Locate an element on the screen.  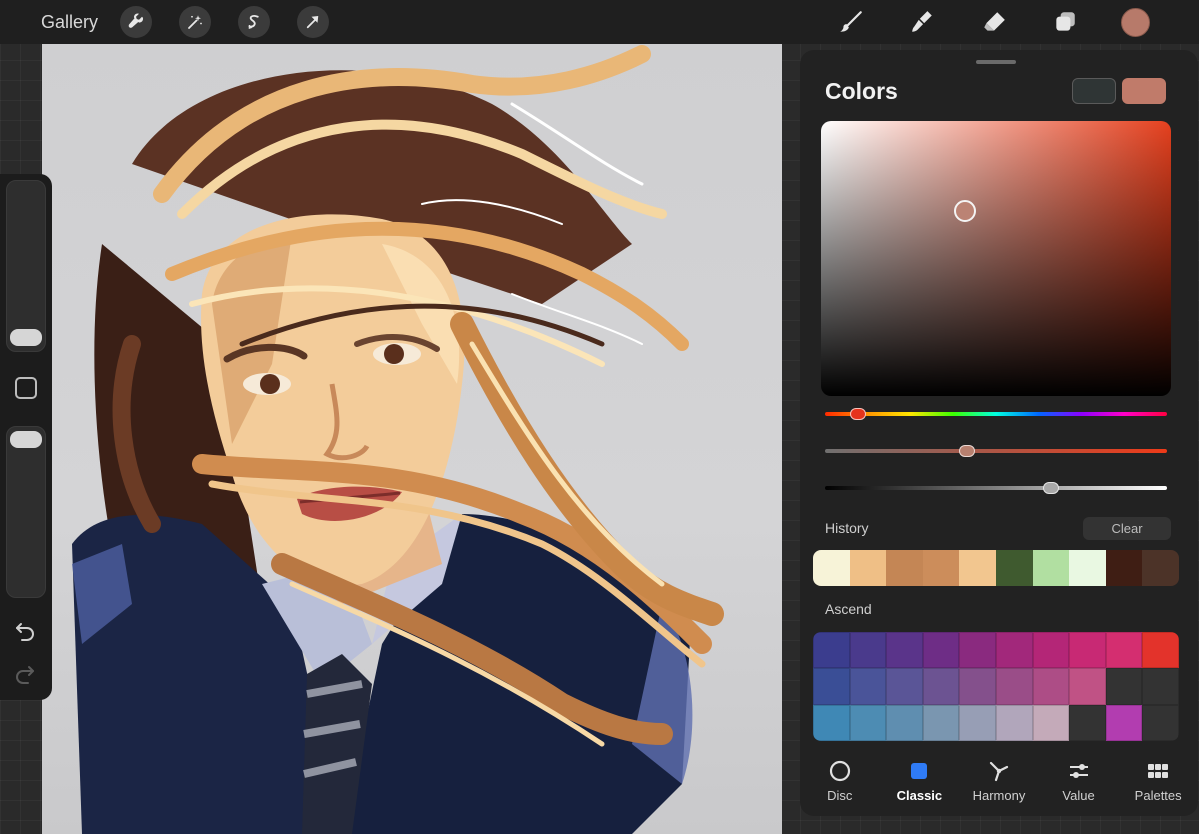
tab-classic: Classic is located at coordinates (920, 780).